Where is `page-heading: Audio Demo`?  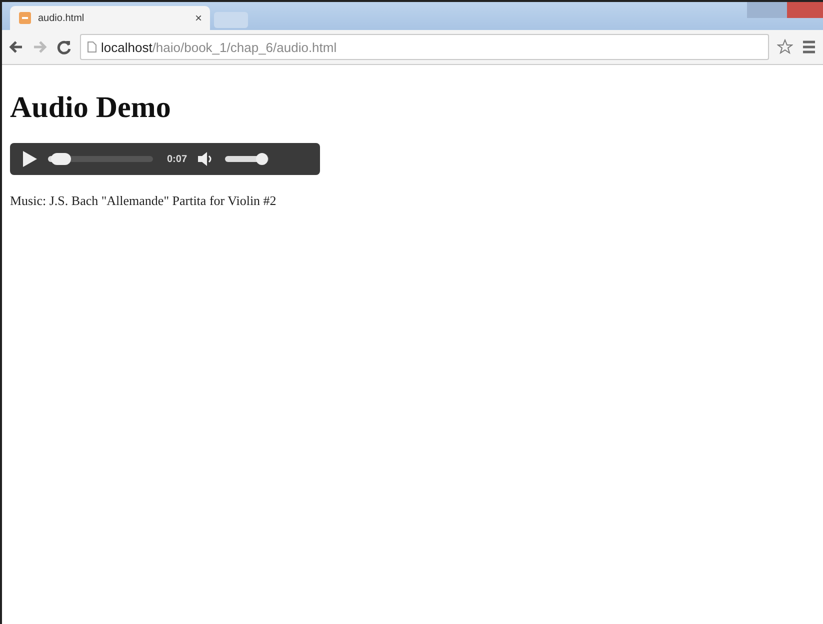 page-heading: Audio Demo is located at coordinates (91, 108).